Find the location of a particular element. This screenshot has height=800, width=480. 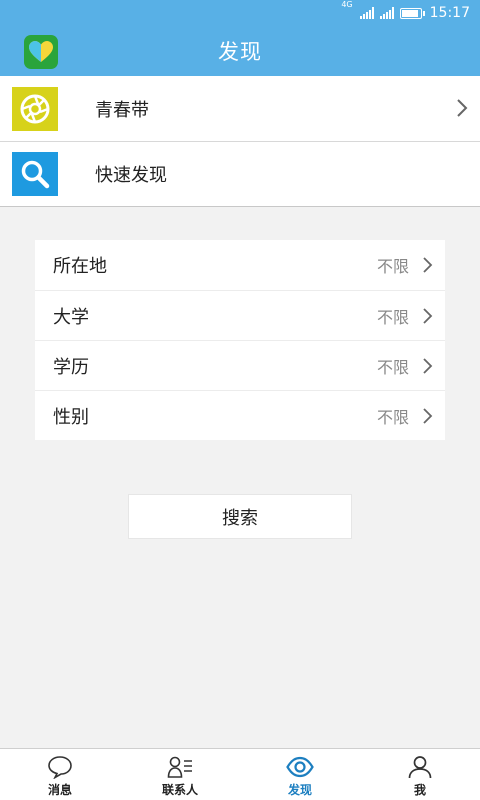

filter-row-location: 所在地 不限 is located at coordinates (240, 265).